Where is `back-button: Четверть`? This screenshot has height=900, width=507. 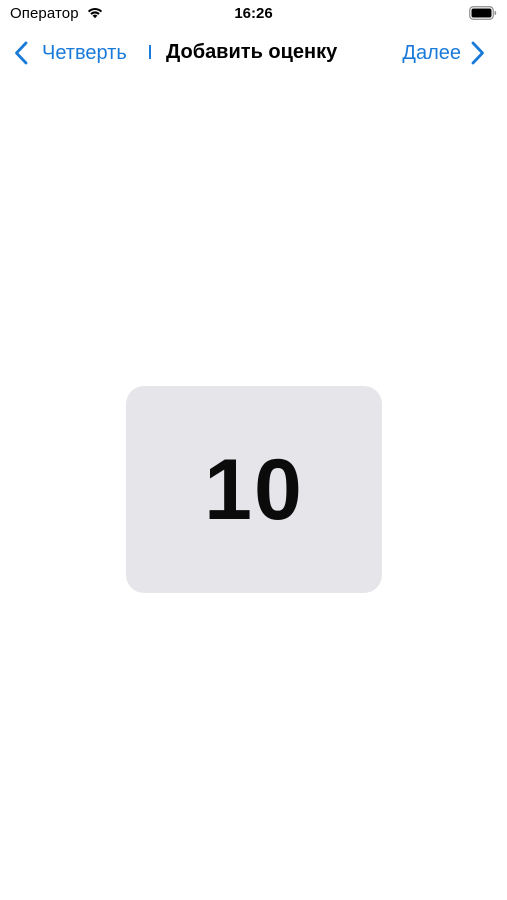 back-button: Четверть is located at coordinates (70, 53).